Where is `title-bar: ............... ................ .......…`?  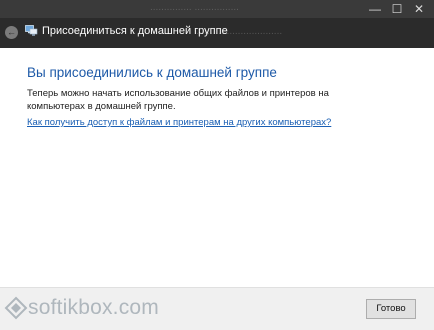 title-bar: ............... ................ .......… is located at coordinates (217, 24).